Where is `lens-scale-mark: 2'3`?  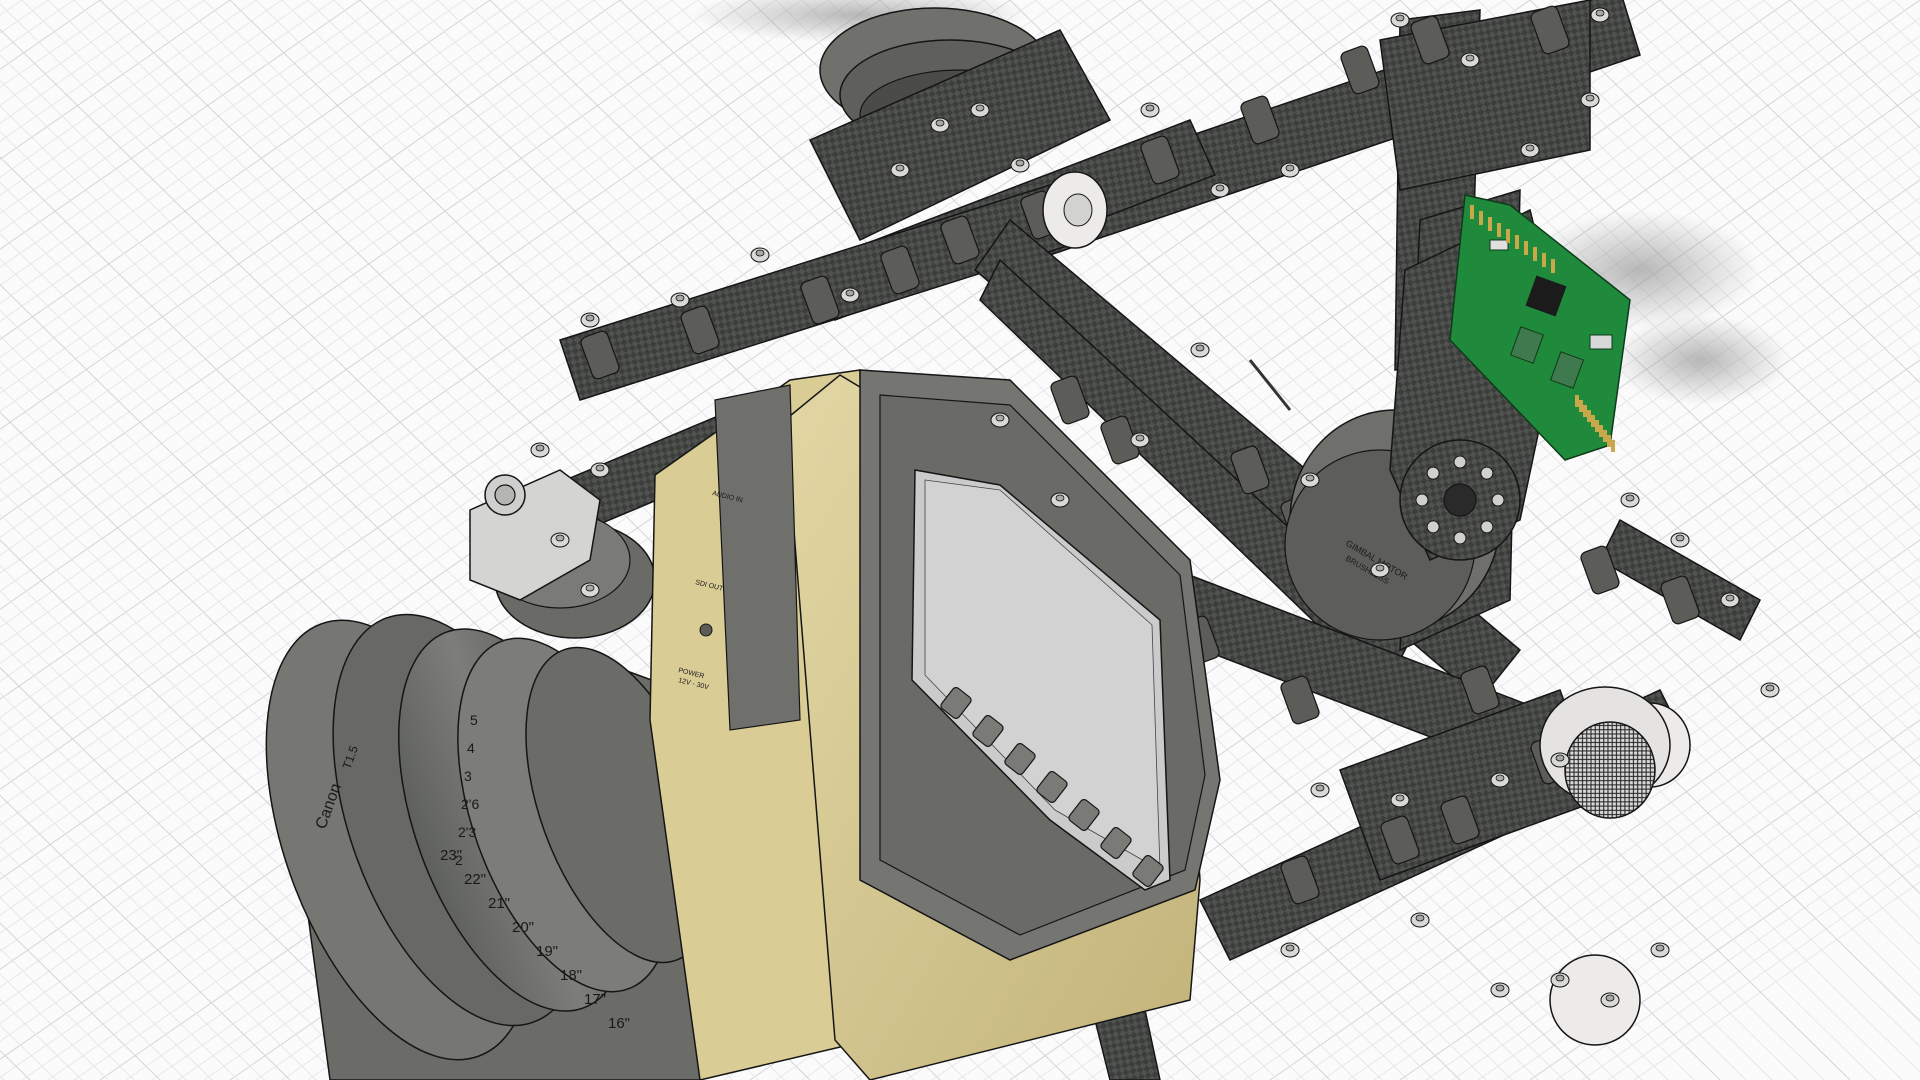
lens-scale-mark: 2'3 is located at coordinates (467, 832).